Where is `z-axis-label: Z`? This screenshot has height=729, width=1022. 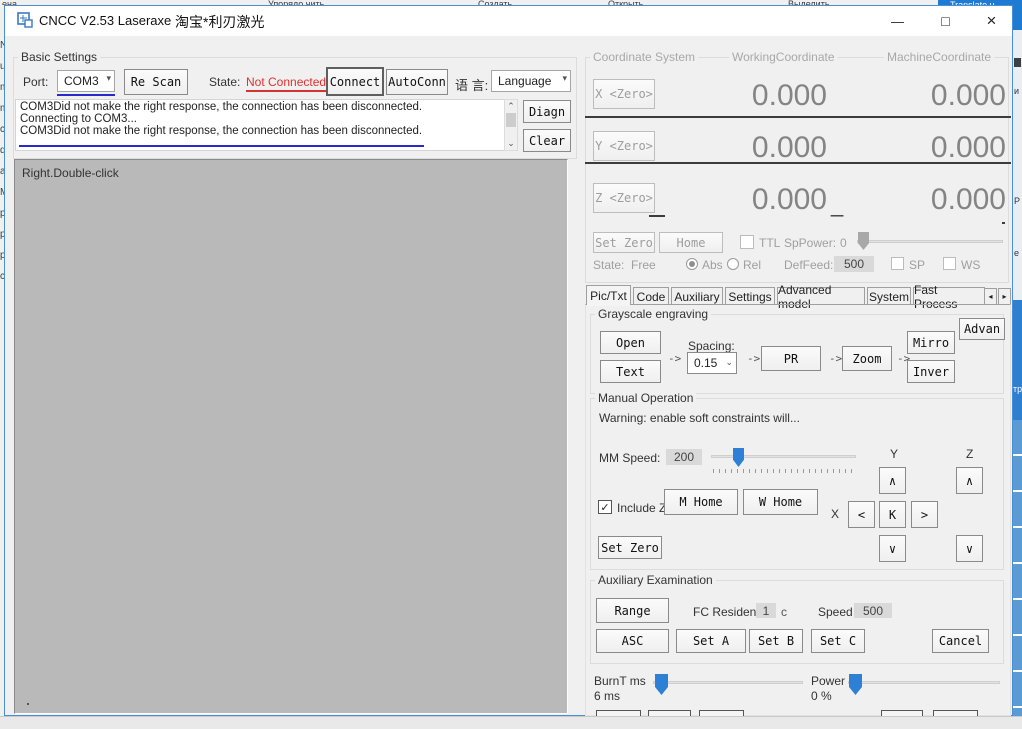
z-axis-label: Z is located at coordinates (970, 454).